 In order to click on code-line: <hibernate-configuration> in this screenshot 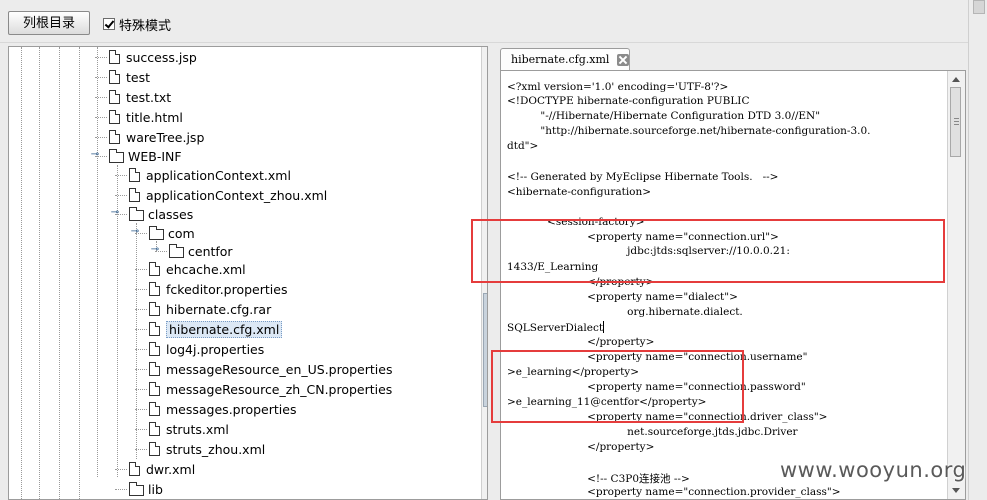, I will do `click(579, 192)`.